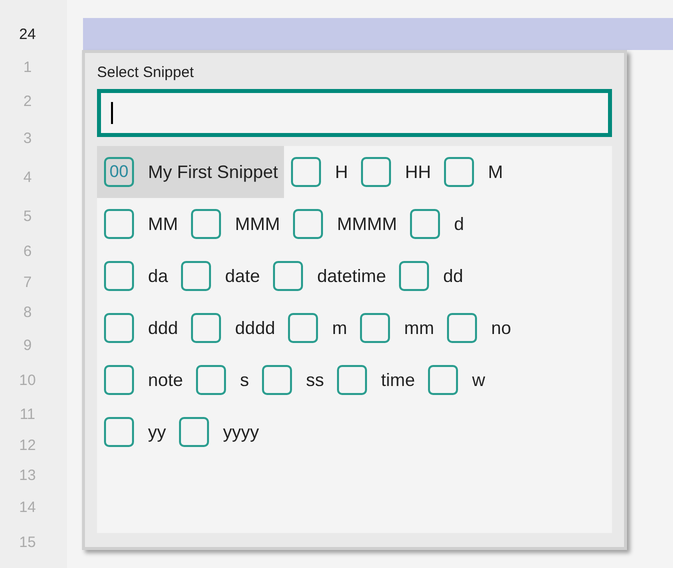 The image size is (673, 568). I want to click on snippet-item: date, so click(220, 276).